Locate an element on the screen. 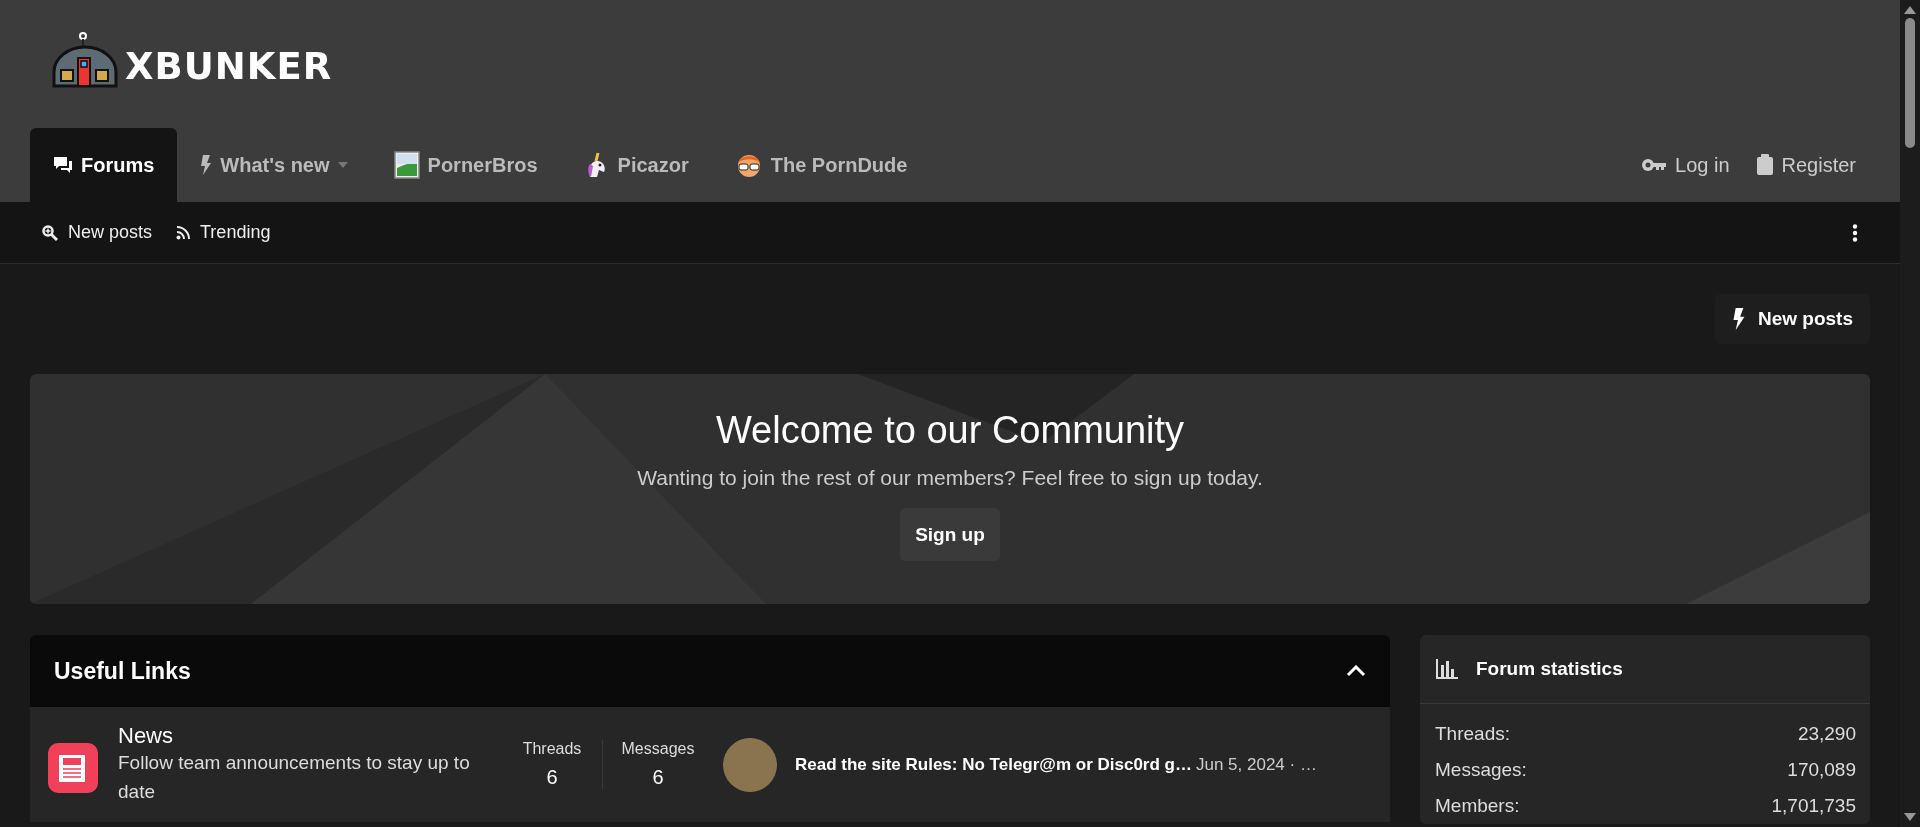 This screenshot has width=1920, height=827. collapse-icon is located at coordinates (1356, 671).